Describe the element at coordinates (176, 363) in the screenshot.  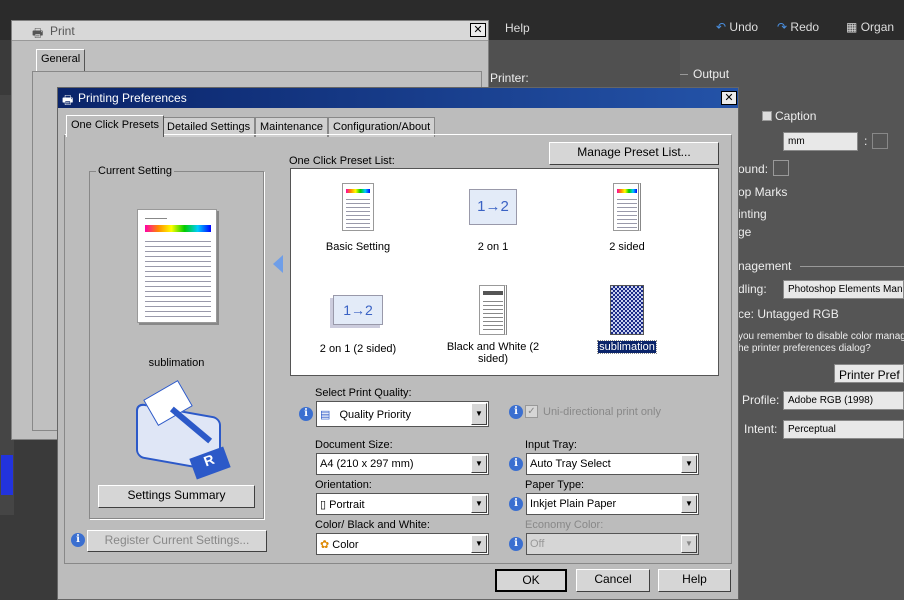
I see `current-setting-name: sublimation` at that location.